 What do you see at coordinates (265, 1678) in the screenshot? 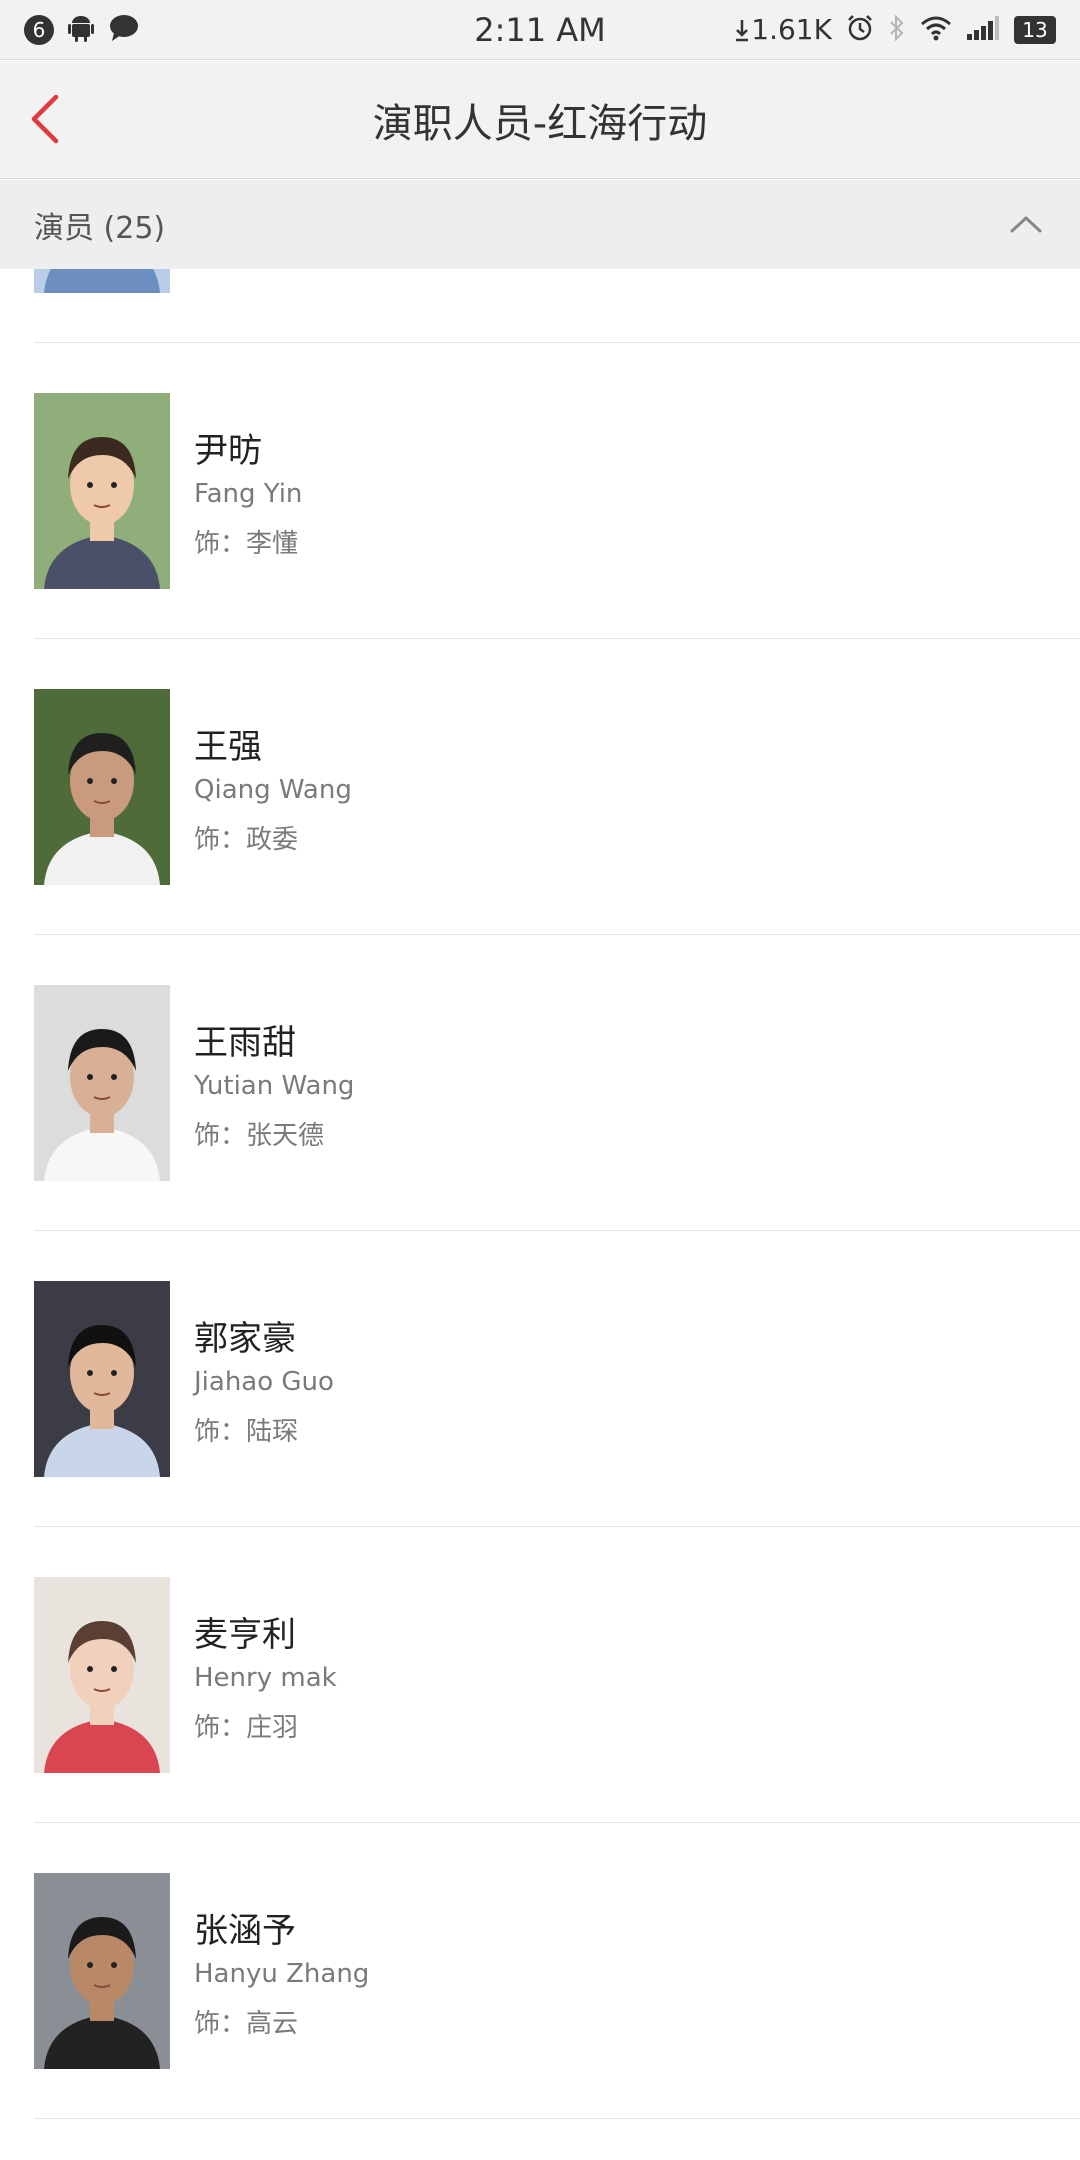
I see `actor-name-en: Henry mak` at bounding box center [265, 1678].